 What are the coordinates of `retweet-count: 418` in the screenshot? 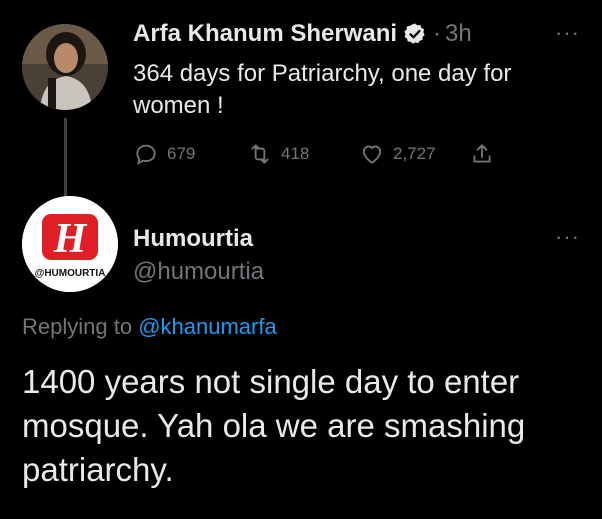 It's located at (295, 153).